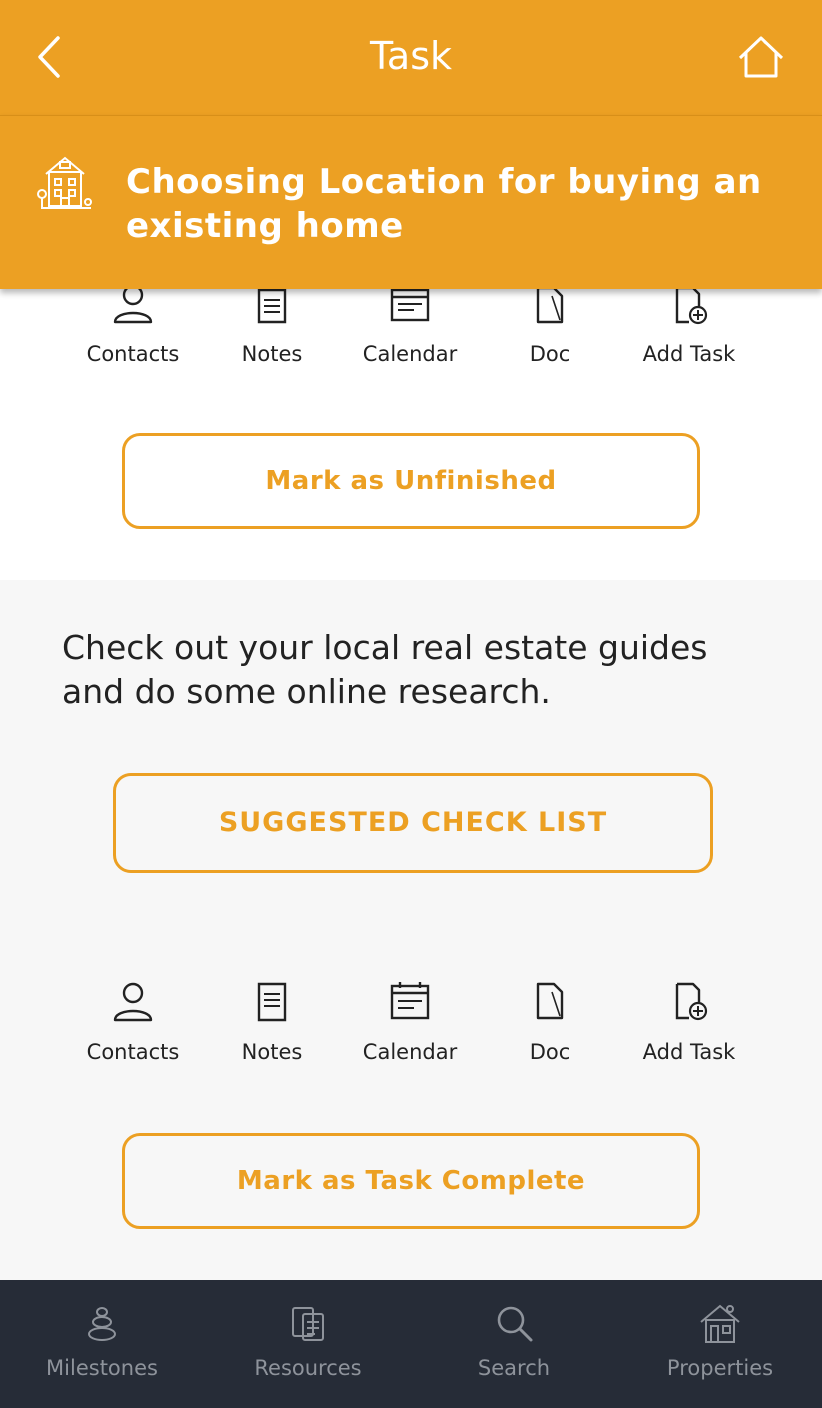  I want to click on stones-icon, so click(102, 1324).